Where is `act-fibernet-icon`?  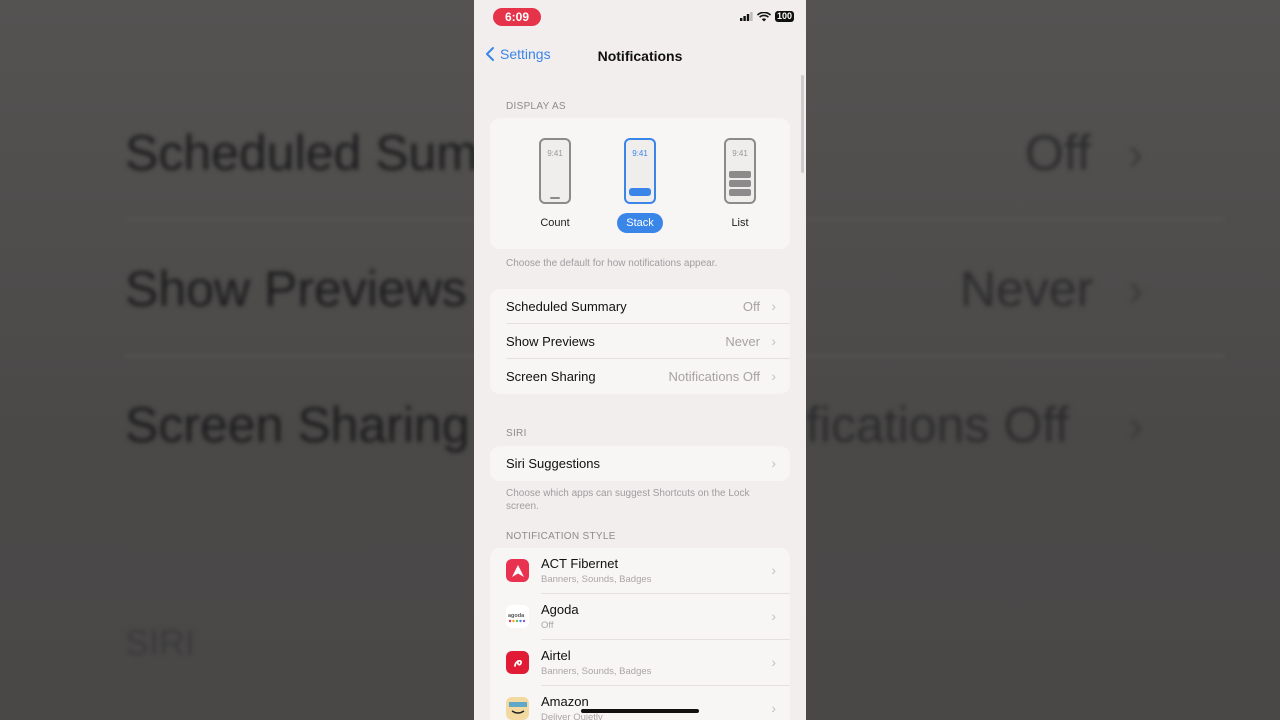
act-fibernet-icon is located at coordinates (517, 570).